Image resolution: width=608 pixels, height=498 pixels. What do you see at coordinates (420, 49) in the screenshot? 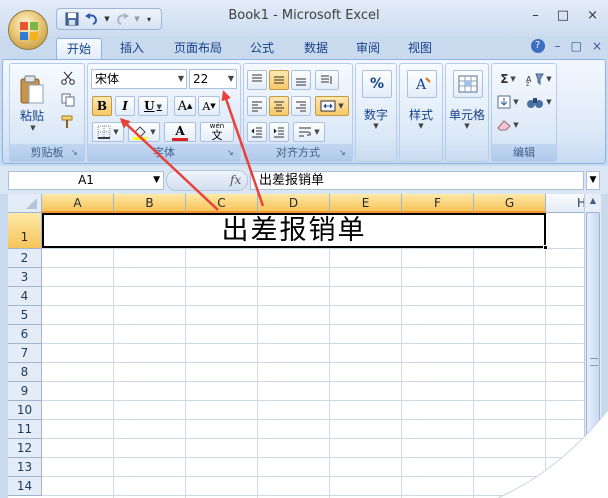
I see `tab-view: 视图` at bounding box center [420, 49].